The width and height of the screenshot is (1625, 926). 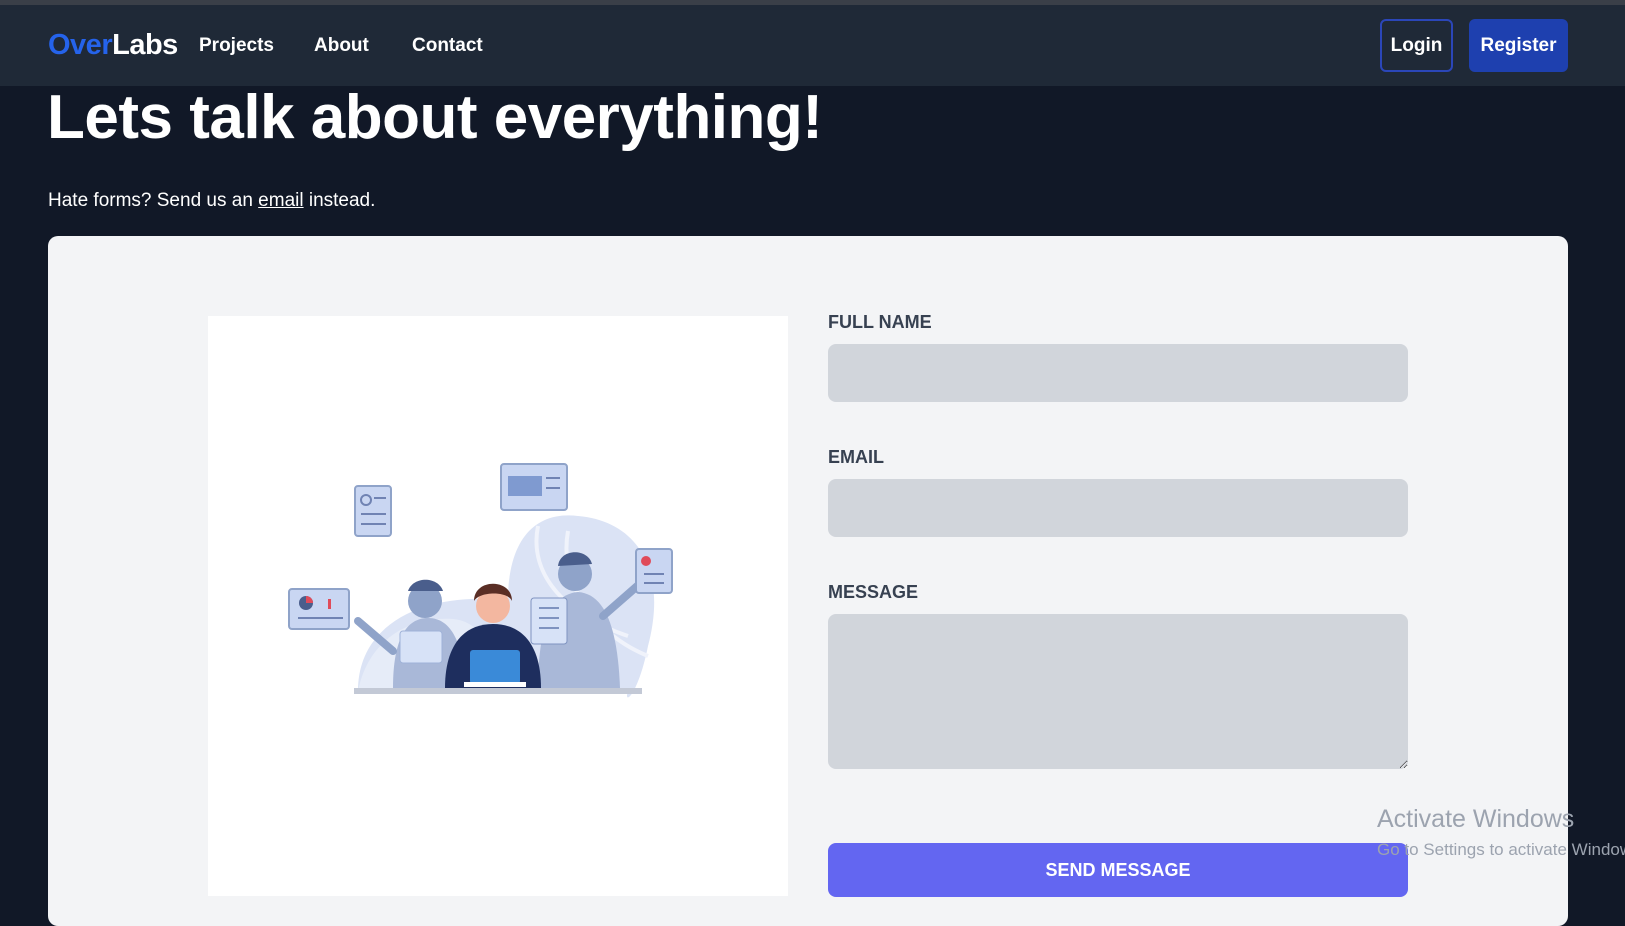 What do you see at coordinates (236, 46) in the screenshot?
I see `nav-projects-link: Projects` at bounding box center [236, 46].